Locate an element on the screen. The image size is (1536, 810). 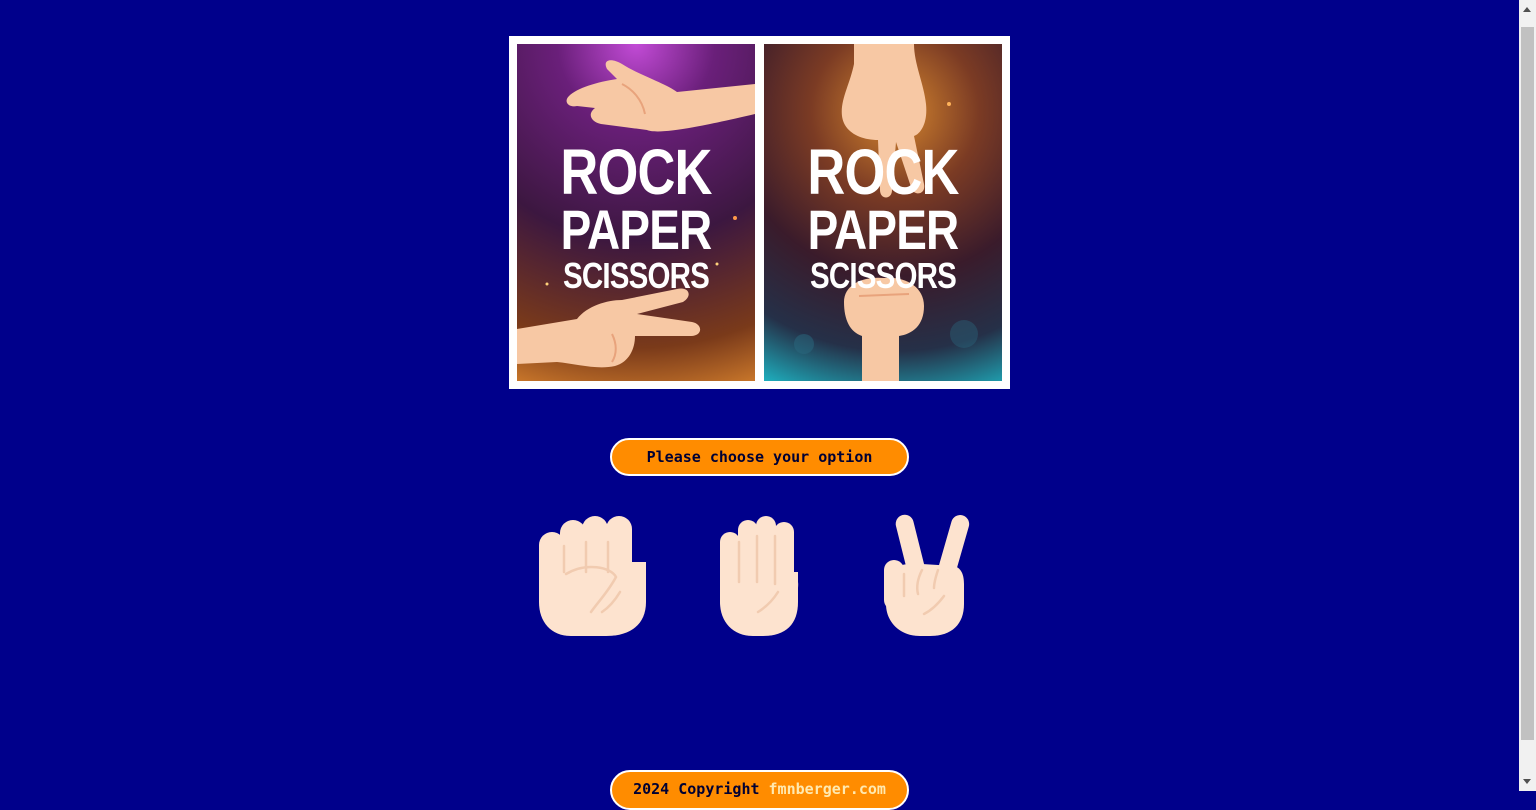
rock-paper-scissors-poster: ROCK PAPER SCISSORS ROCK PAPER SCISSORS is located at coordinates (759, 212).